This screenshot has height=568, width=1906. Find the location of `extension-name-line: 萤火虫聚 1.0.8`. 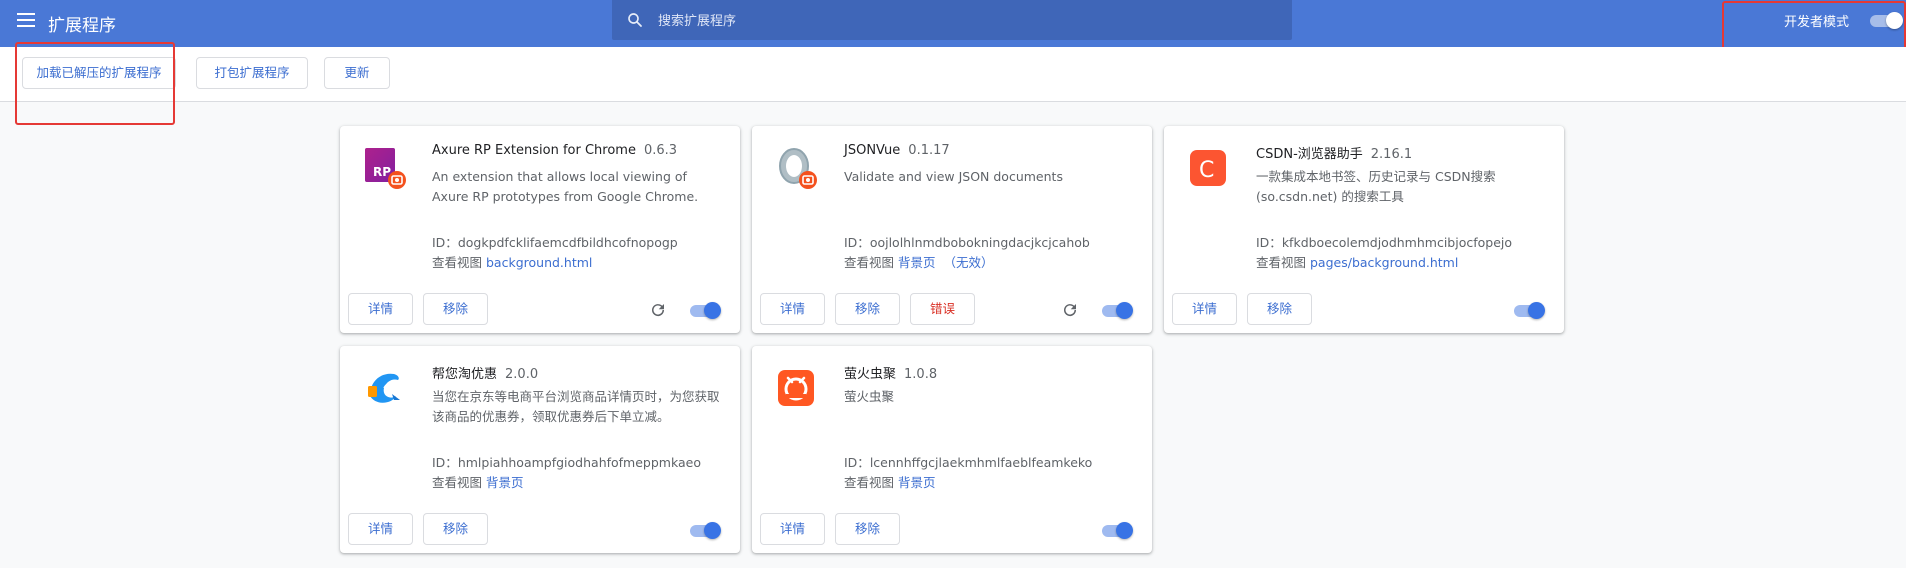

extension-name-line: 萤火虫聚 1.0.8 is located at coordinates (890, 372).